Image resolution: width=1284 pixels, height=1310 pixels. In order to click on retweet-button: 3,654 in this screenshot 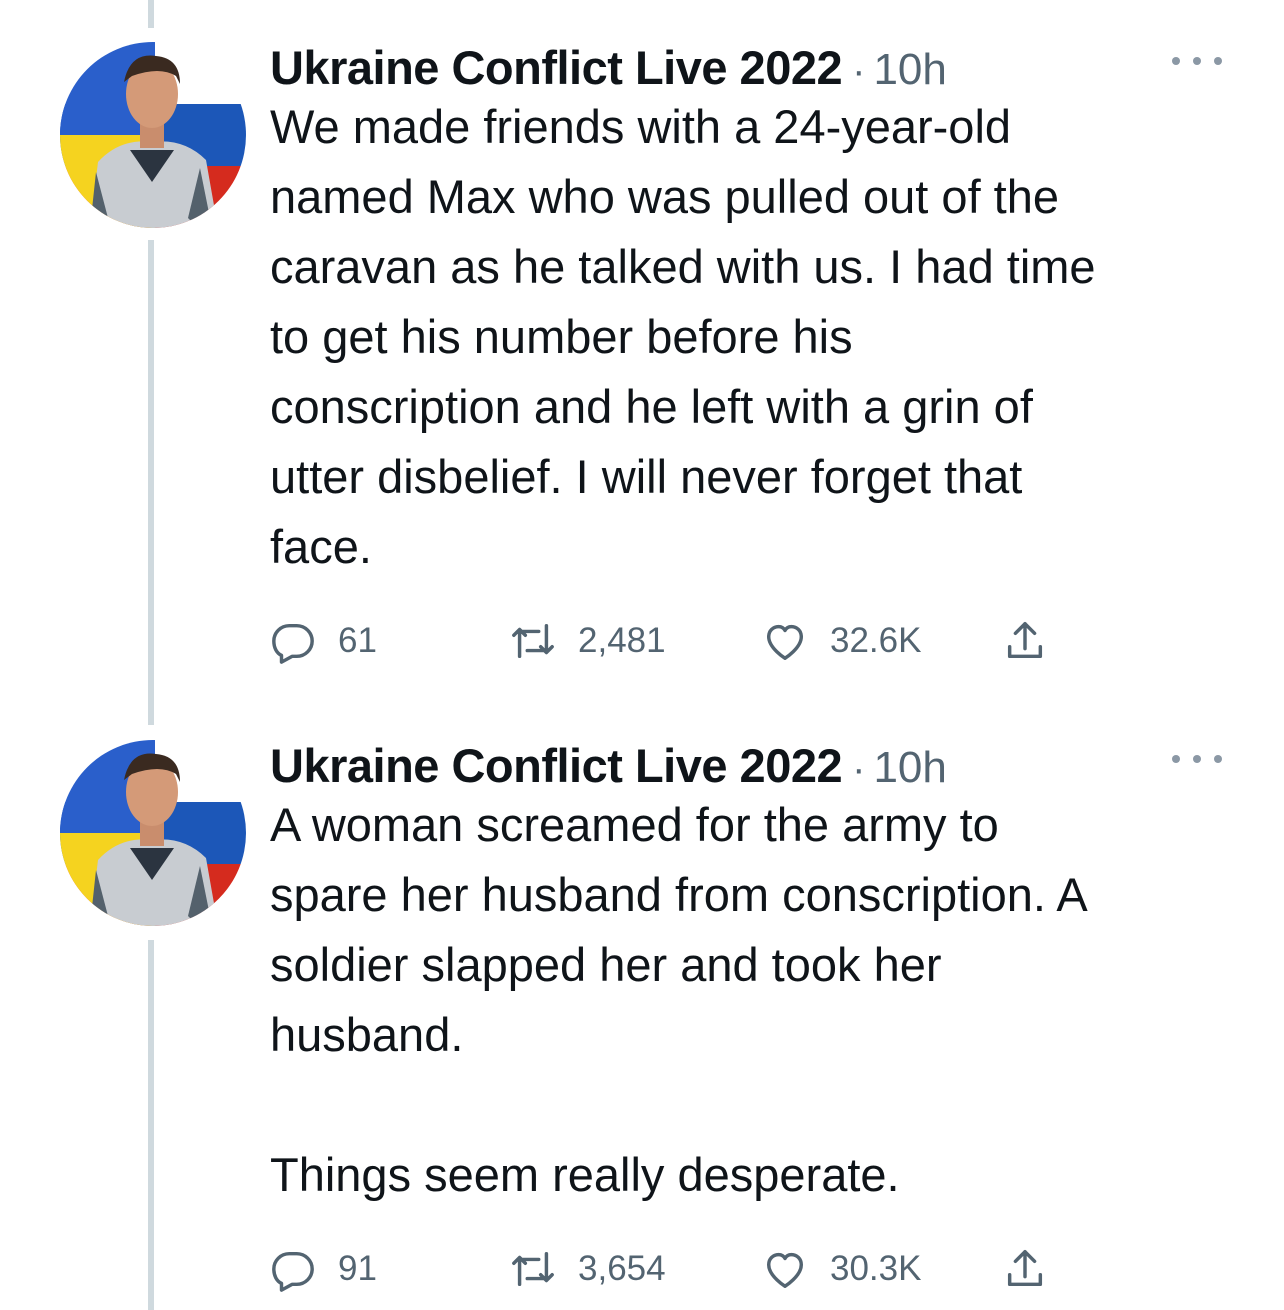, I will do `click(588, 1269)`.